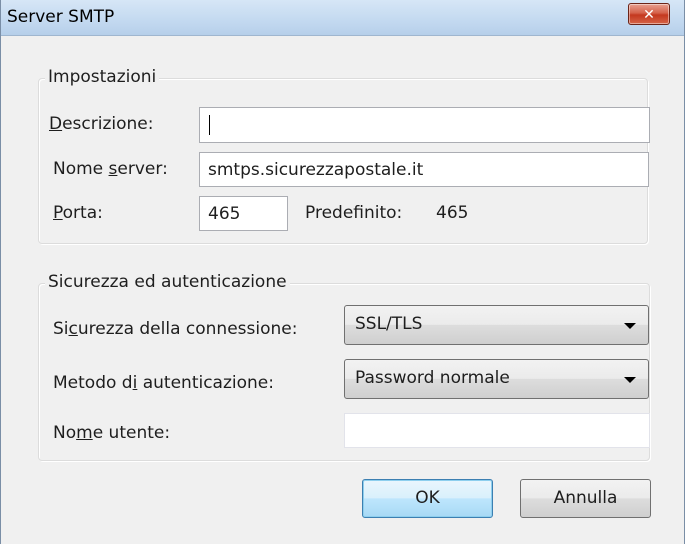 Image resolution: width=688 pixels, height=544 pixels. Describe the element at coordinates (163, 383) in the screenshot. I see `auth-method-label: Metodo di autenticazione:` at that location.